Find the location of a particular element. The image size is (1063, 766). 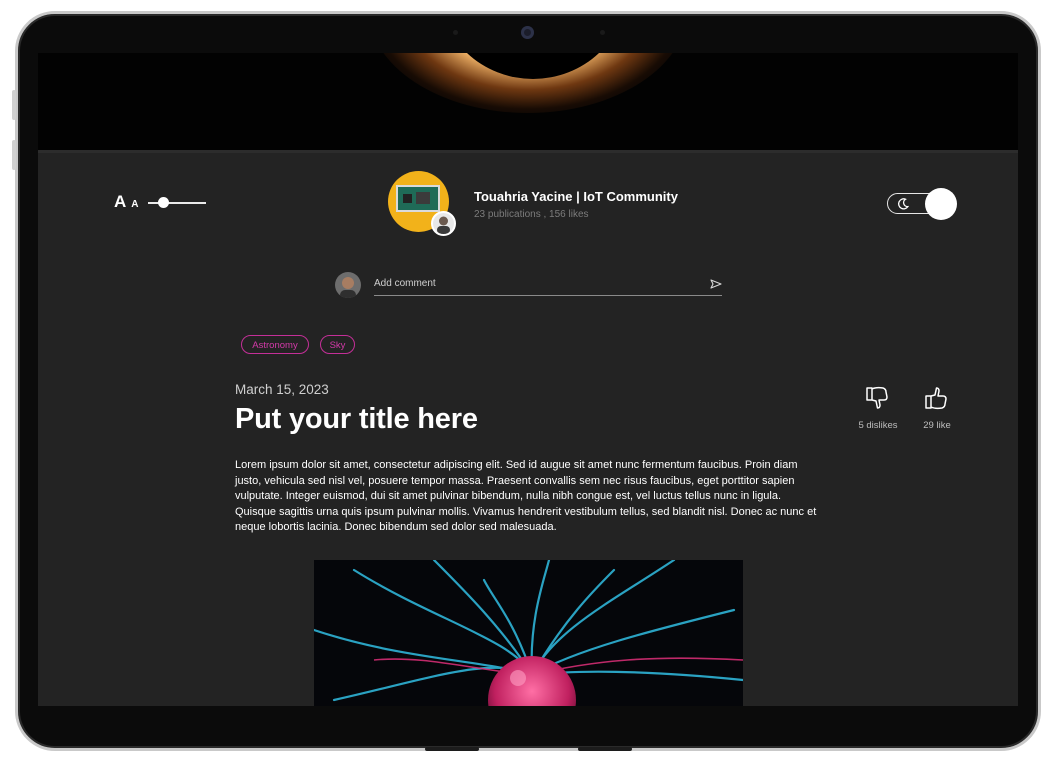

author-avatar is located at coordinates (443, 223).